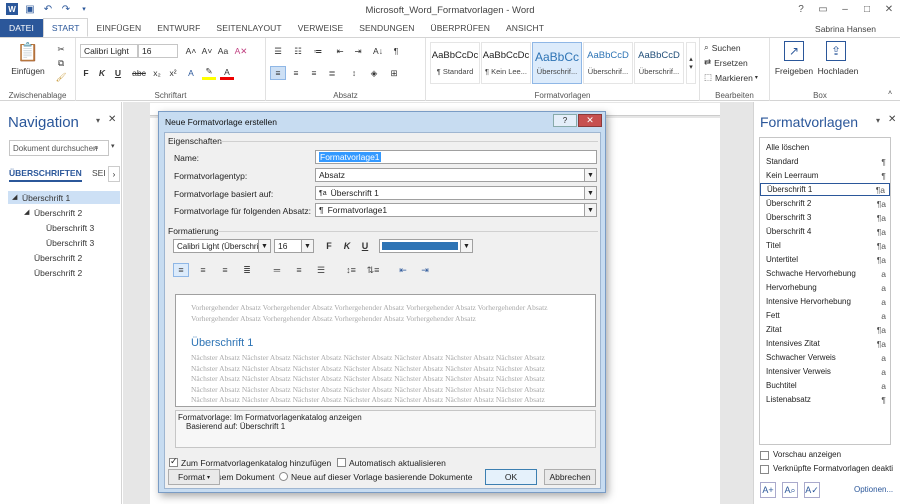  Describe the element at coordinates (823, 9) in the screenshot. I see `ribbon-display-icon: ▭` at that location.